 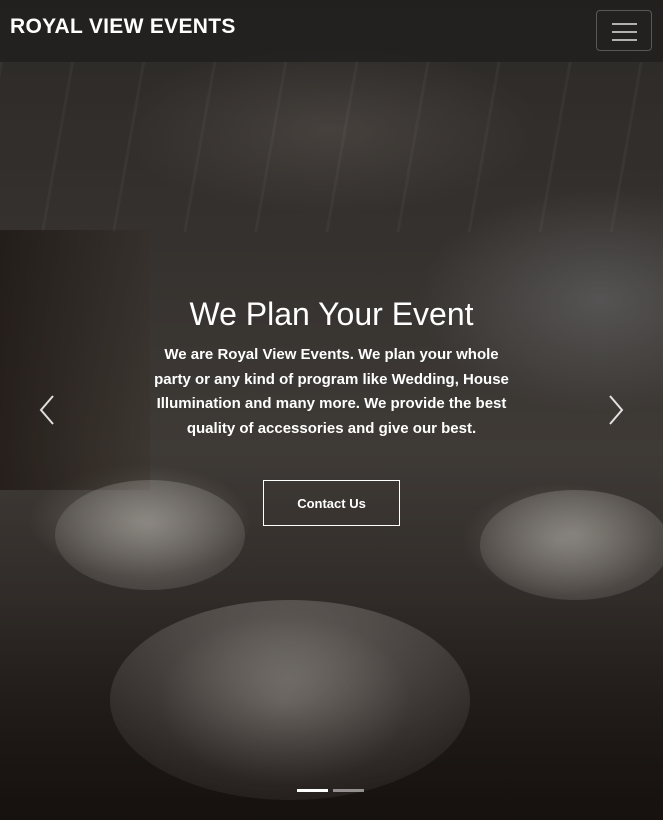 What do you see at coordinates (331, 503) in the screenshot?
I see `contact-us-button: Contact Us` at bounding box center [331, 503].